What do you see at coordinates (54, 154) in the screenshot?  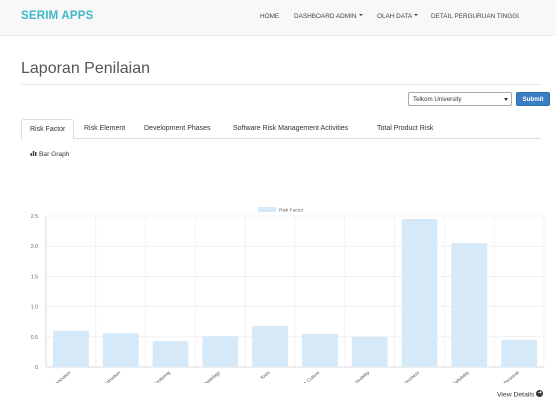 I see `graph-label-text: Bar Graph` at bounding box center [54, 154].